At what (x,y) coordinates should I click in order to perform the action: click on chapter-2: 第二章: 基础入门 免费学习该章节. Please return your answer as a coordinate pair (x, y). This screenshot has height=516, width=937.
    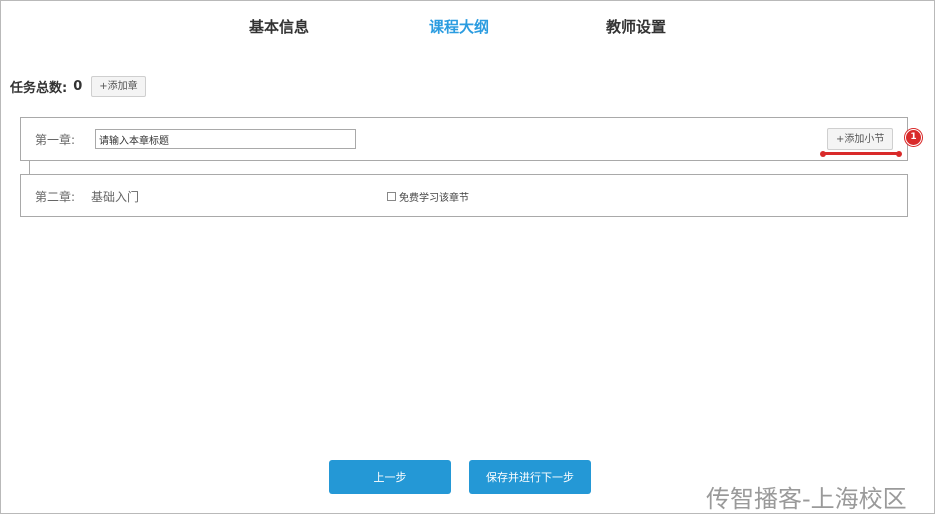
    Looking at the image, I should click on (464, 195).